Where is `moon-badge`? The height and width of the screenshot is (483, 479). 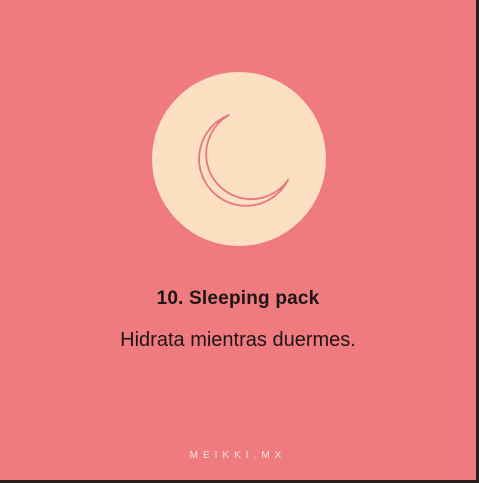 moon-badge is located at coordinates (239, 159).